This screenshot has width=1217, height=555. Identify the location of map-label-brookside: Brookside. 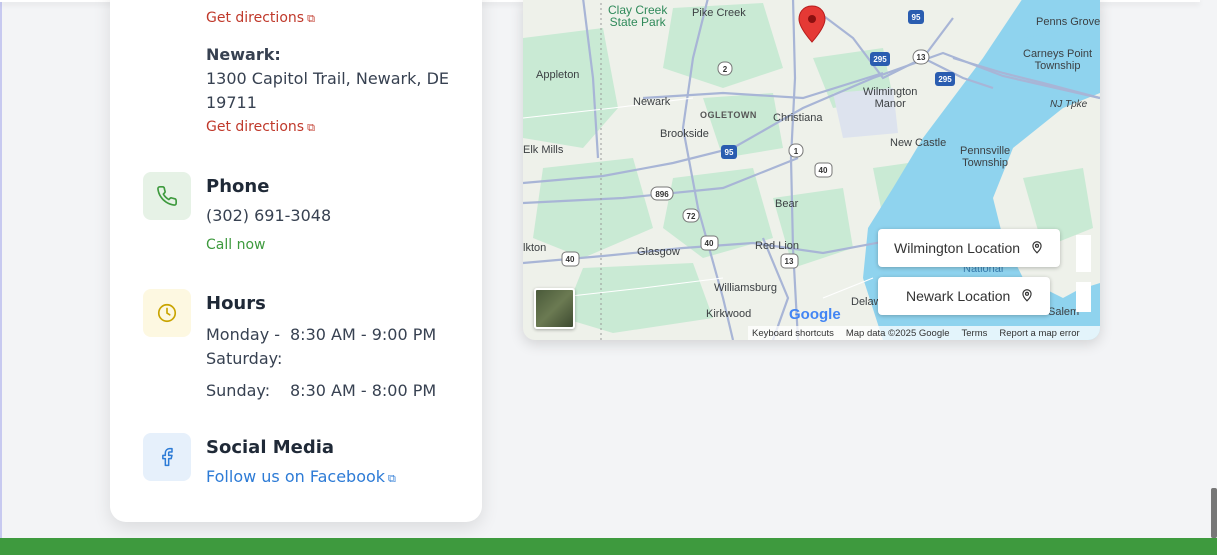
(684, 134).